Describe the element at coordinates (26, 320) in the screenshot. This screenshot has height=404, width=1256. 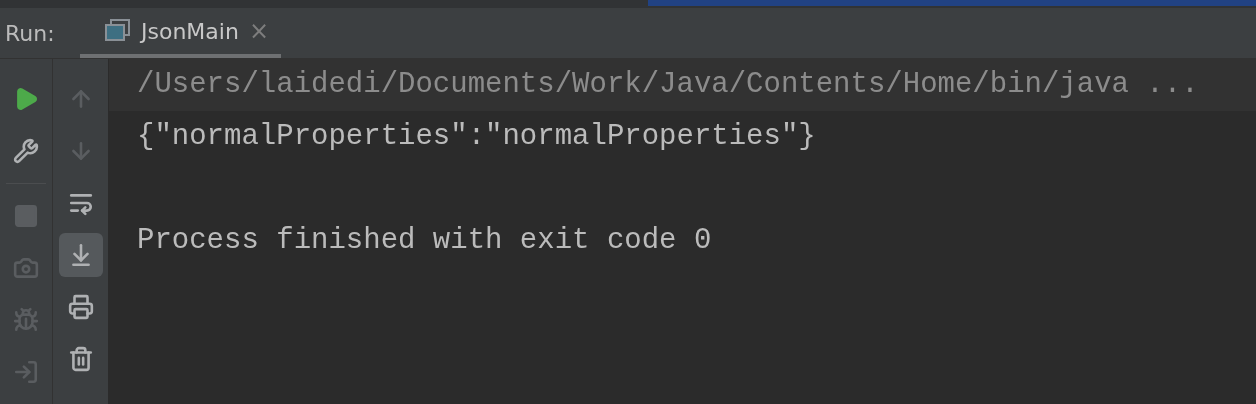
I see `bug-icon` at that location.